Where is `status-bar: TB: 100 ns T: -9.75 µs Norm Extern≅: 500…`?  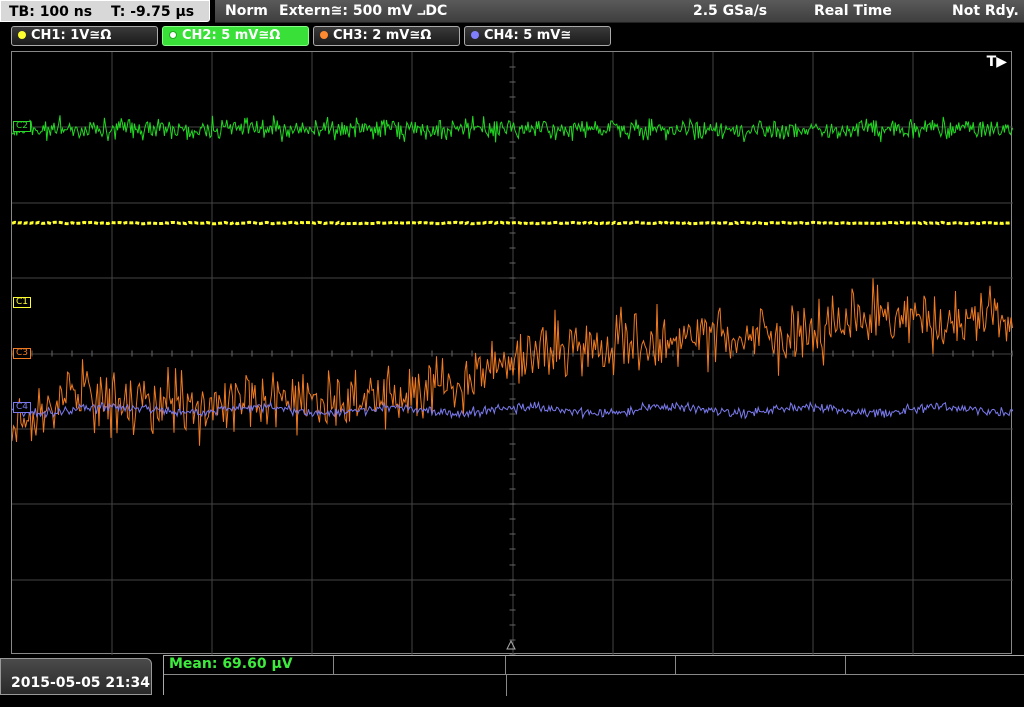 status-bar: TB: 100 ns T: -9.75 µs Norm Extern≅: 500… is located at coordinates (512, 12).